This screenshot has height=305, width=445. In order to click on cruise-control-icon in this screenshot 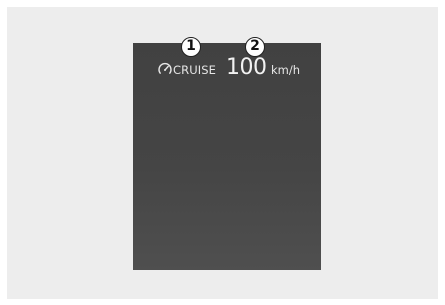, I will do `click(165, 68)`.